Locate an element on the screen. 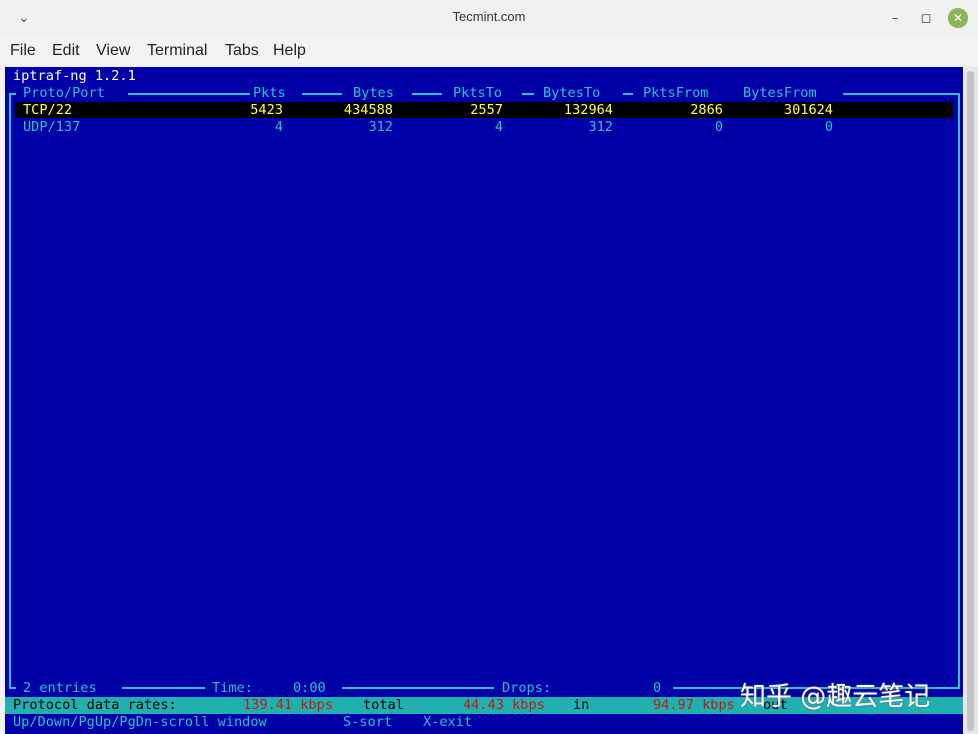 The image size is (978, 734). scrollbar-thumb is located at coordinates (970, 401).